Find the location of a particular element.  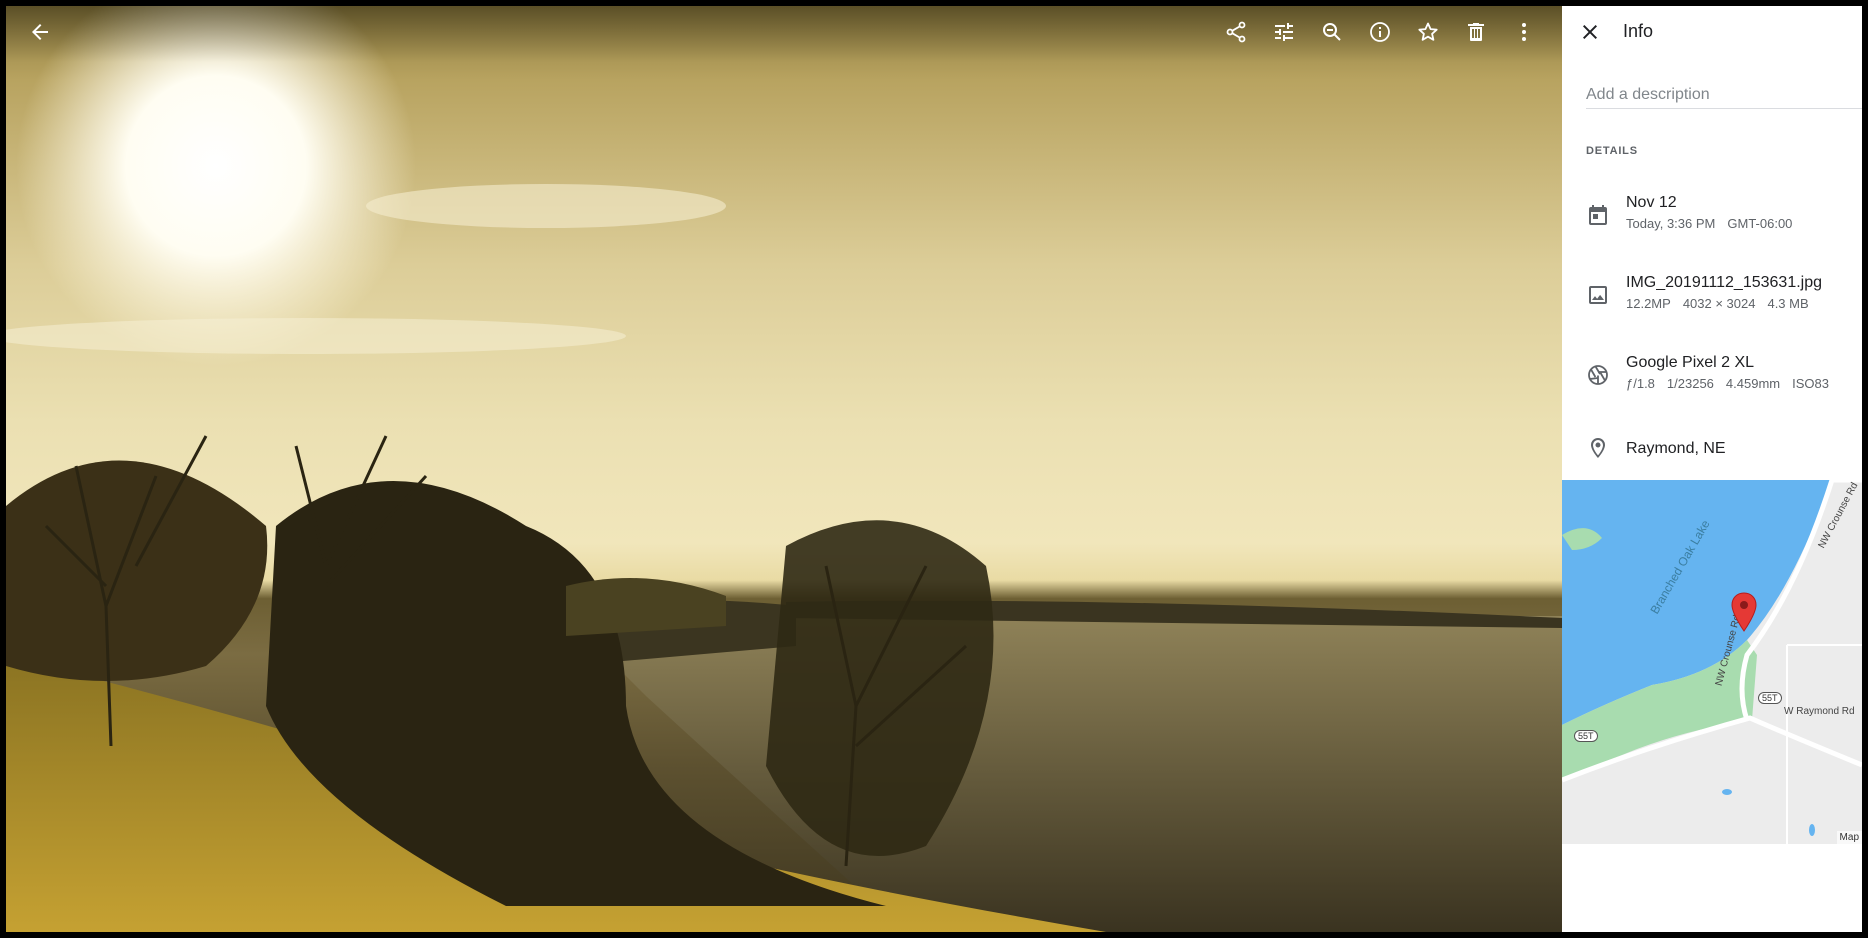

panel-title: Info is located at coordinates (1638, 31).